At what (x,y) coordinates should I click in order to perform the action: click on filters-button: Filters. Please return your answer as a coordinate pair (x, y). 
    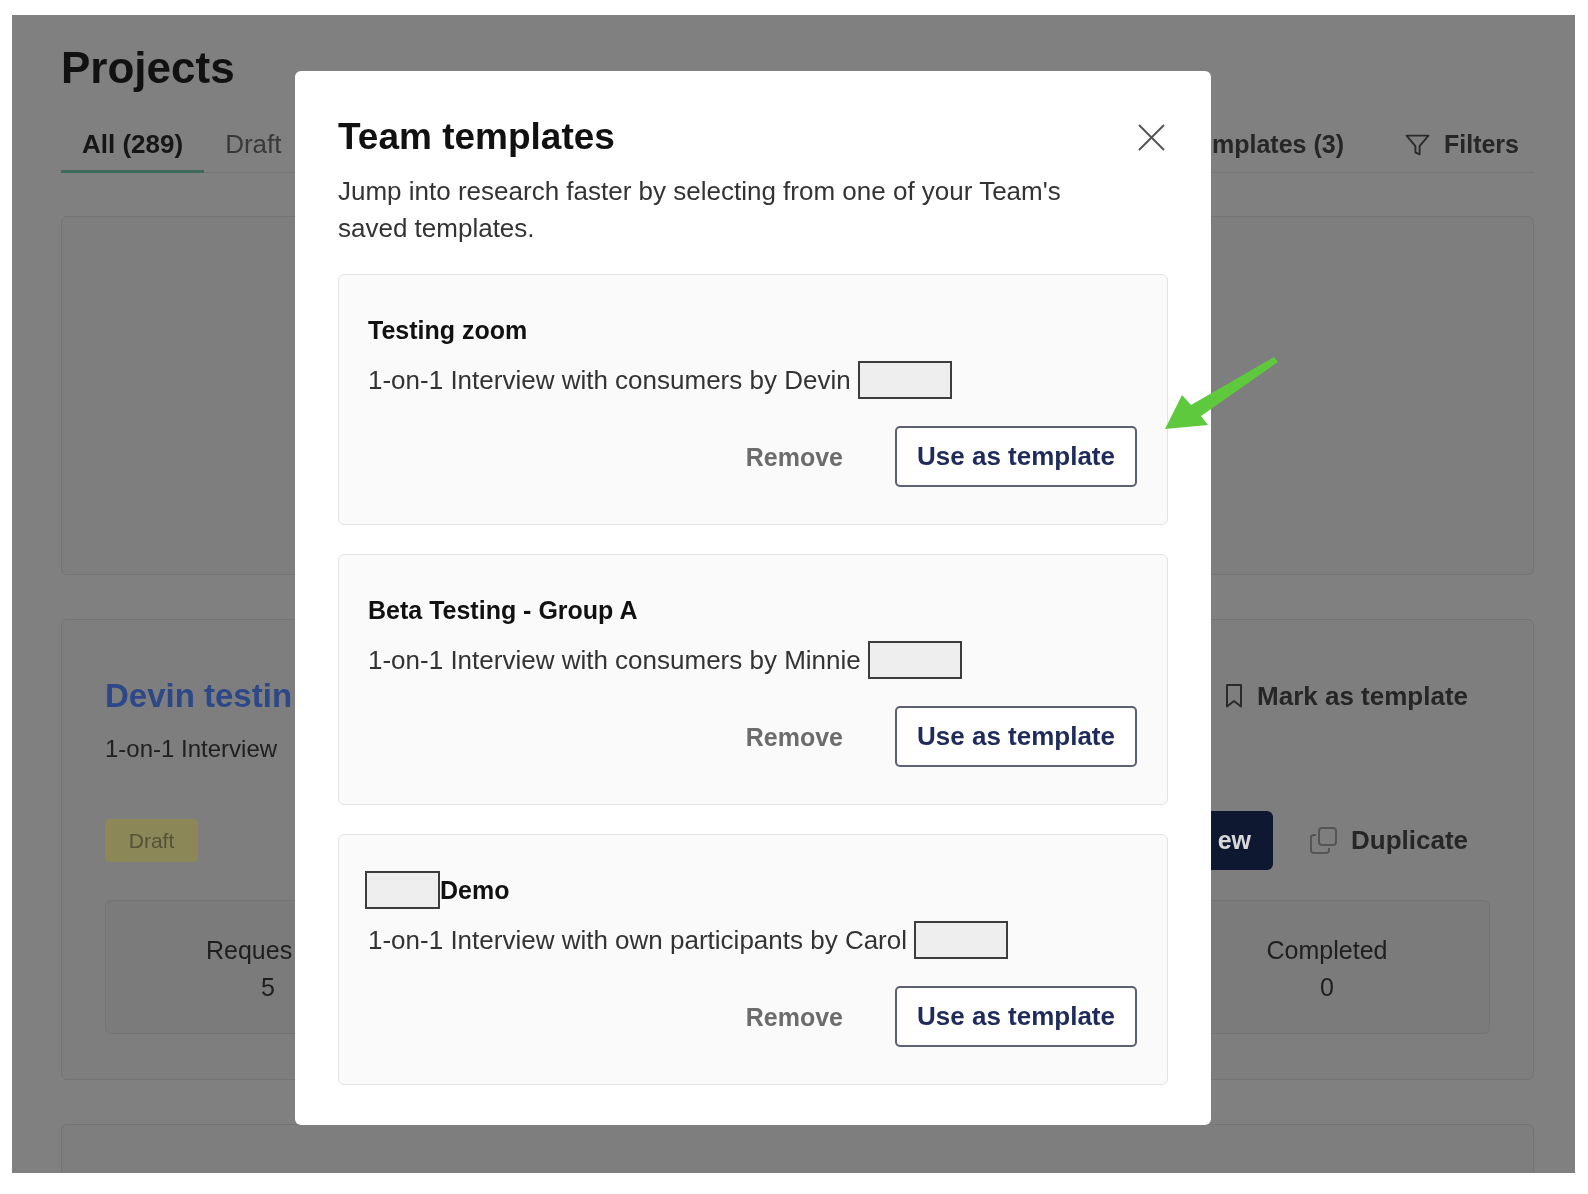
    Looking at the image, I should click on (1461, 145).